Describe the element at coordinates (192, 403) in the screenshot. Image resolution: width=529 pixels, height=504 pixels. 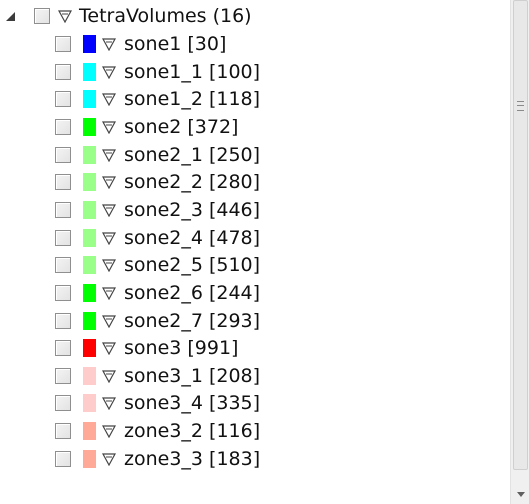
I see `tree-item-label: sone3_4 [335]` at that location.